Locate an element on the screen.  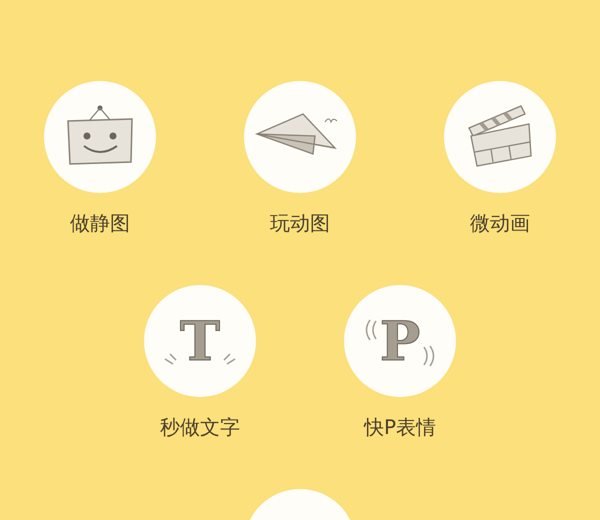
letter-glyph: P is located at coordinates (400, 341).